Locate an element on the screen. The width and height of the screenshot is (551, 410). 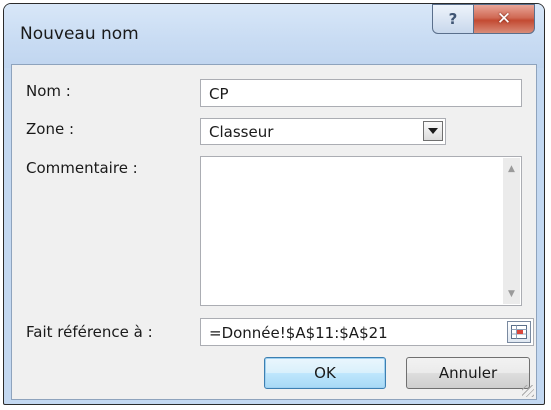
refers-to-input: =Donnée!$A$11:$A$21 is located at coordinates (367, 332).